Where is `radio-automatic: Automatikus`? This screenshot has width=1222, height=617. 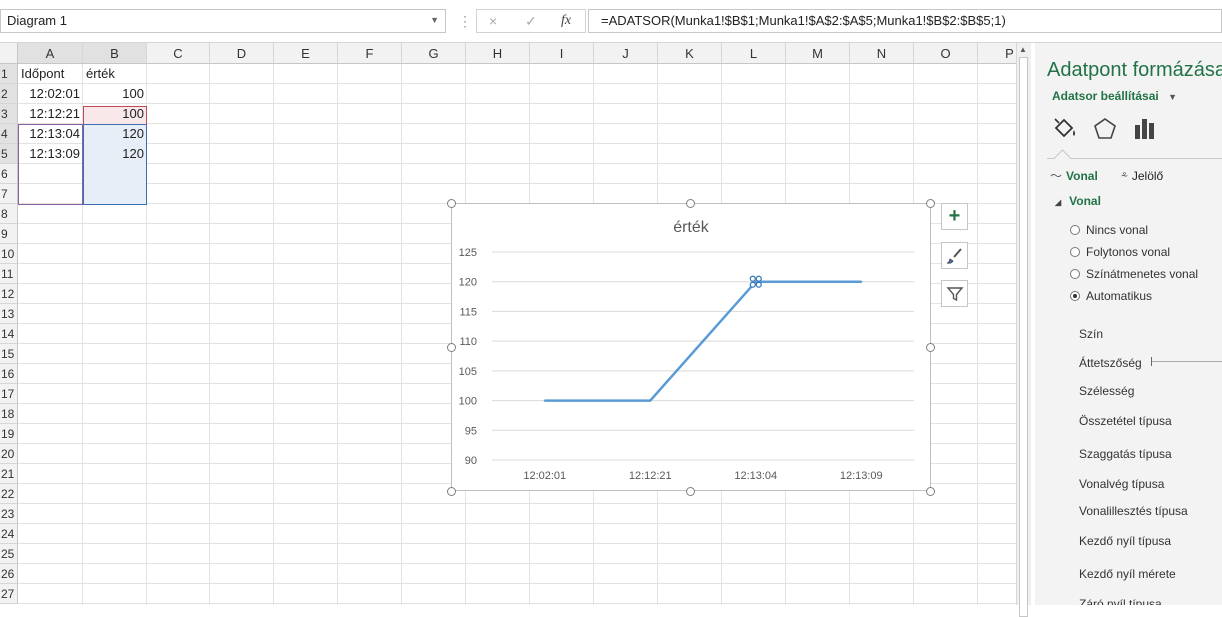 radio-automatic: Automatikus is located at coordinates (1111, 296).